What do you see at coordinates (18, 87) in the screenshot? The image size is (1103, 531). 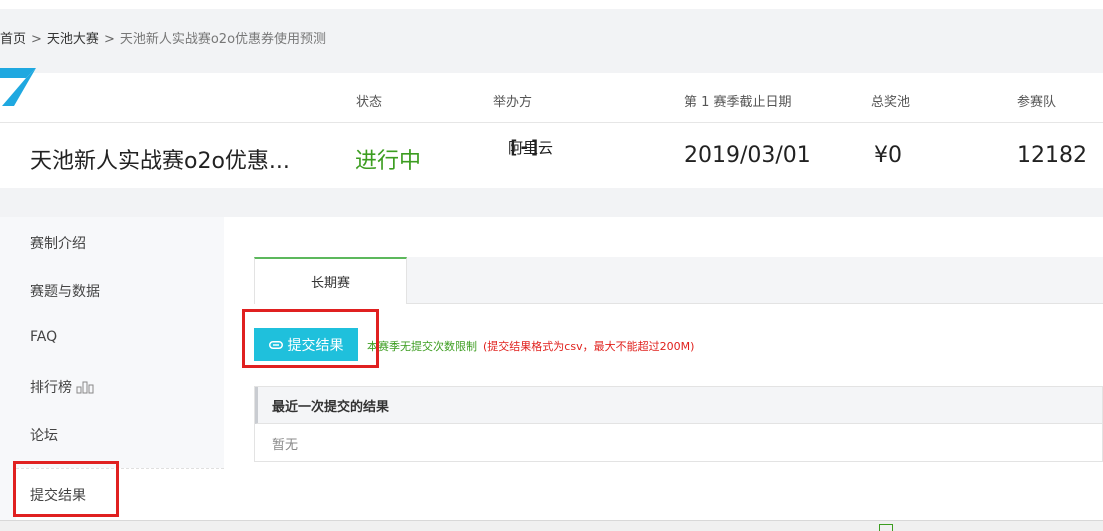 I see `tianchi-logo-icon` at bounding box center [18, 87].